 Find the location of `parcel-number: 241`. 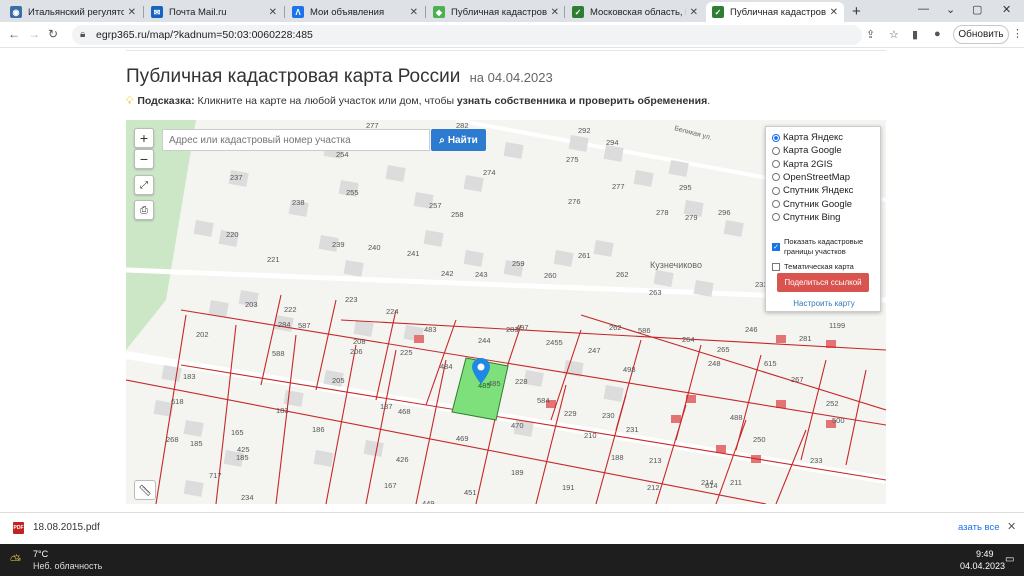

parcel-number: 241 is located at coordinates (413, 253).